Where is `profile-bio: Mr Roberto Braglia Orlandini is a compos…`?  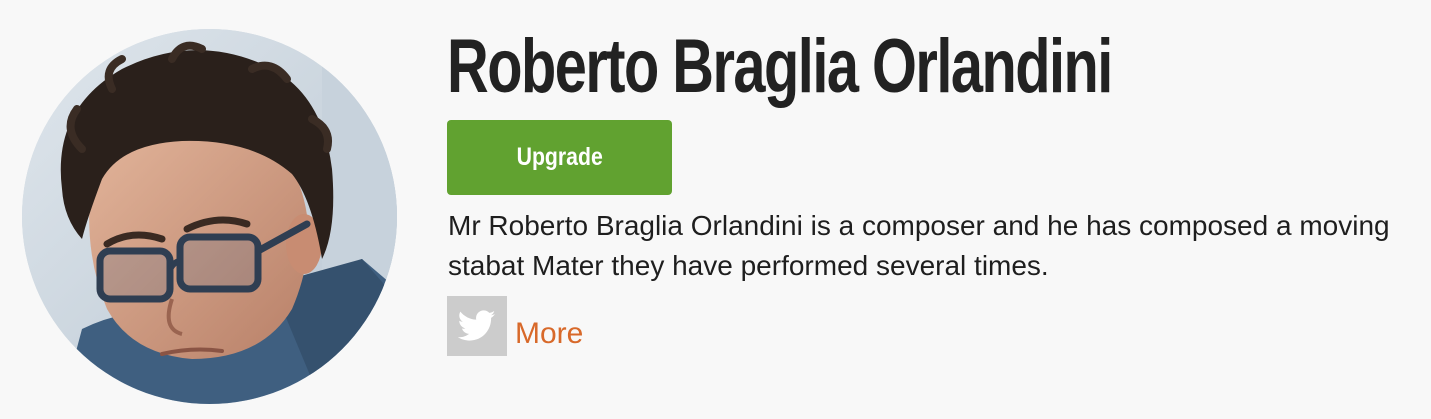
profile-bio: Mr Roberto Braglia Orlandini is a compos… is located at coordinates (919, 245).